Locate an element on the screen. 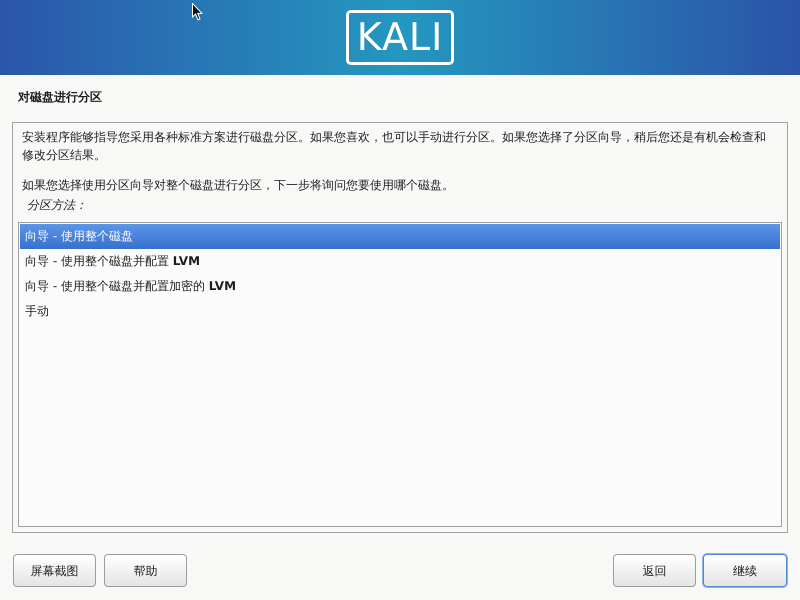 The height and width of the screenshot is (600, 800). partition-method-option: 向导 - 使用整个磁盘并配置加密的 LVM is located at coordinates (400, 286).